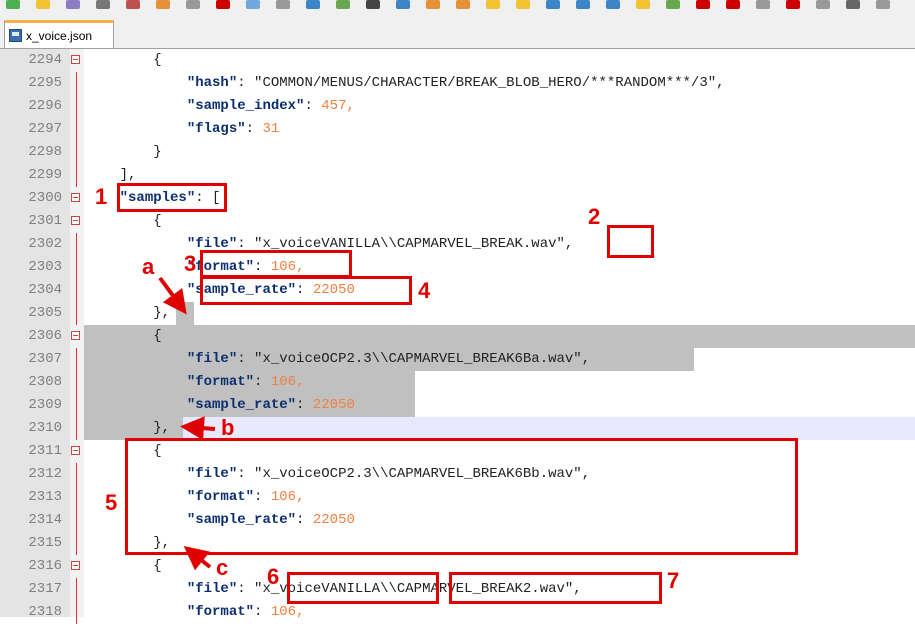 The image size is (915, 624). What do you see at coordinates (198, 428) in the screenshot?
I see `arrow-b` at bounding box center [198, 428].